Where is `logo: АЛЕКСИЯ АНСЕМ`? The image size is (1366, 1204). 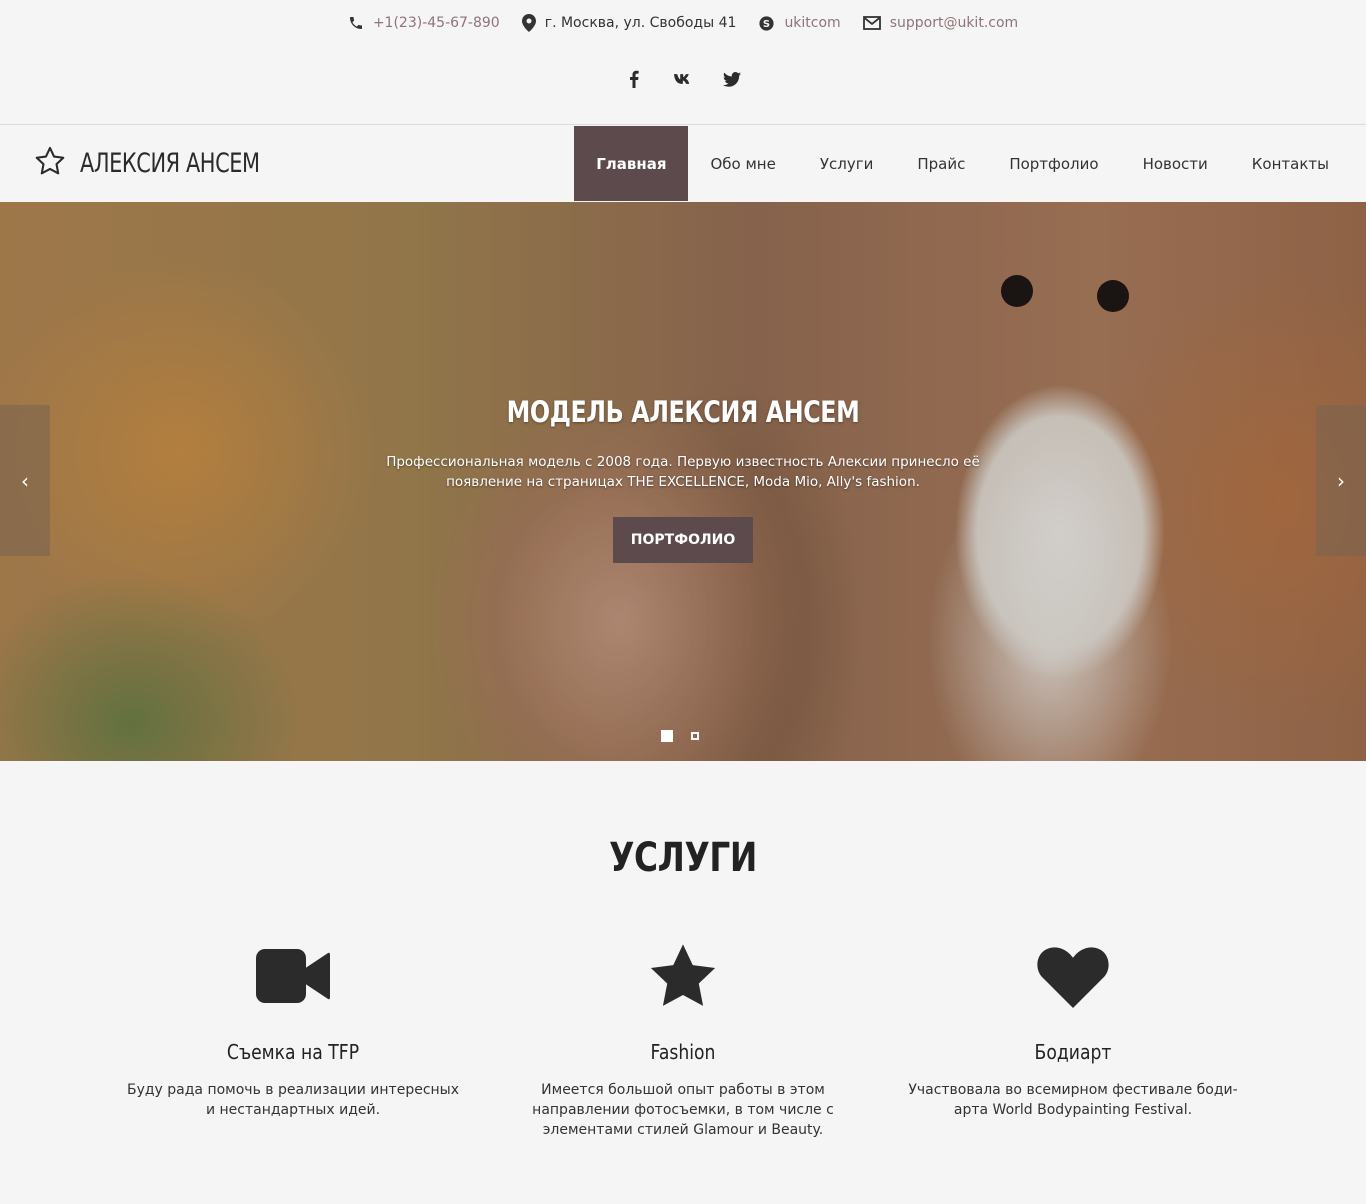 logo: АЛЕКСИЯ АНСЕМ is located at coordinates (161, 163).